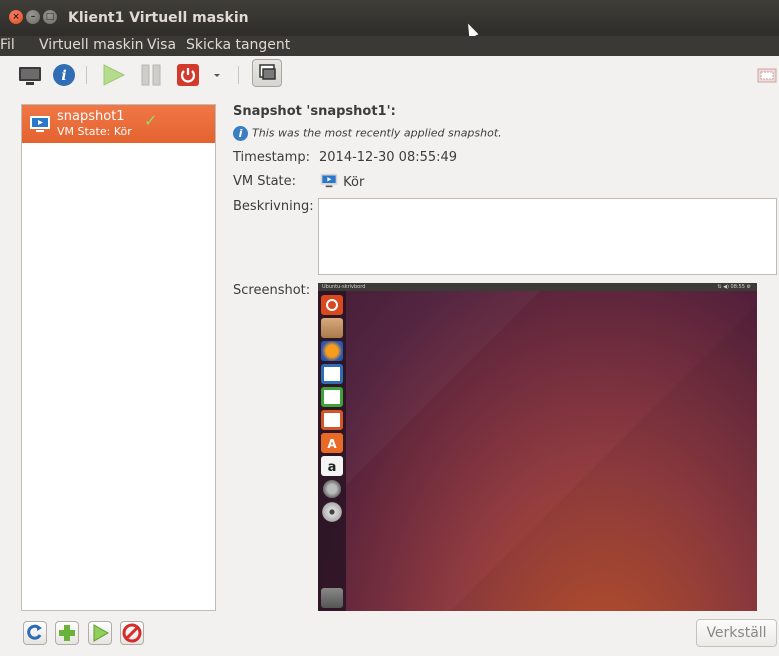 The width and height of the screenshot is (779, 656). What do you see at coordinates (267, 73) in the screenshot?
I see `snapshot-manager-icon` at bounding box center [267, 73].